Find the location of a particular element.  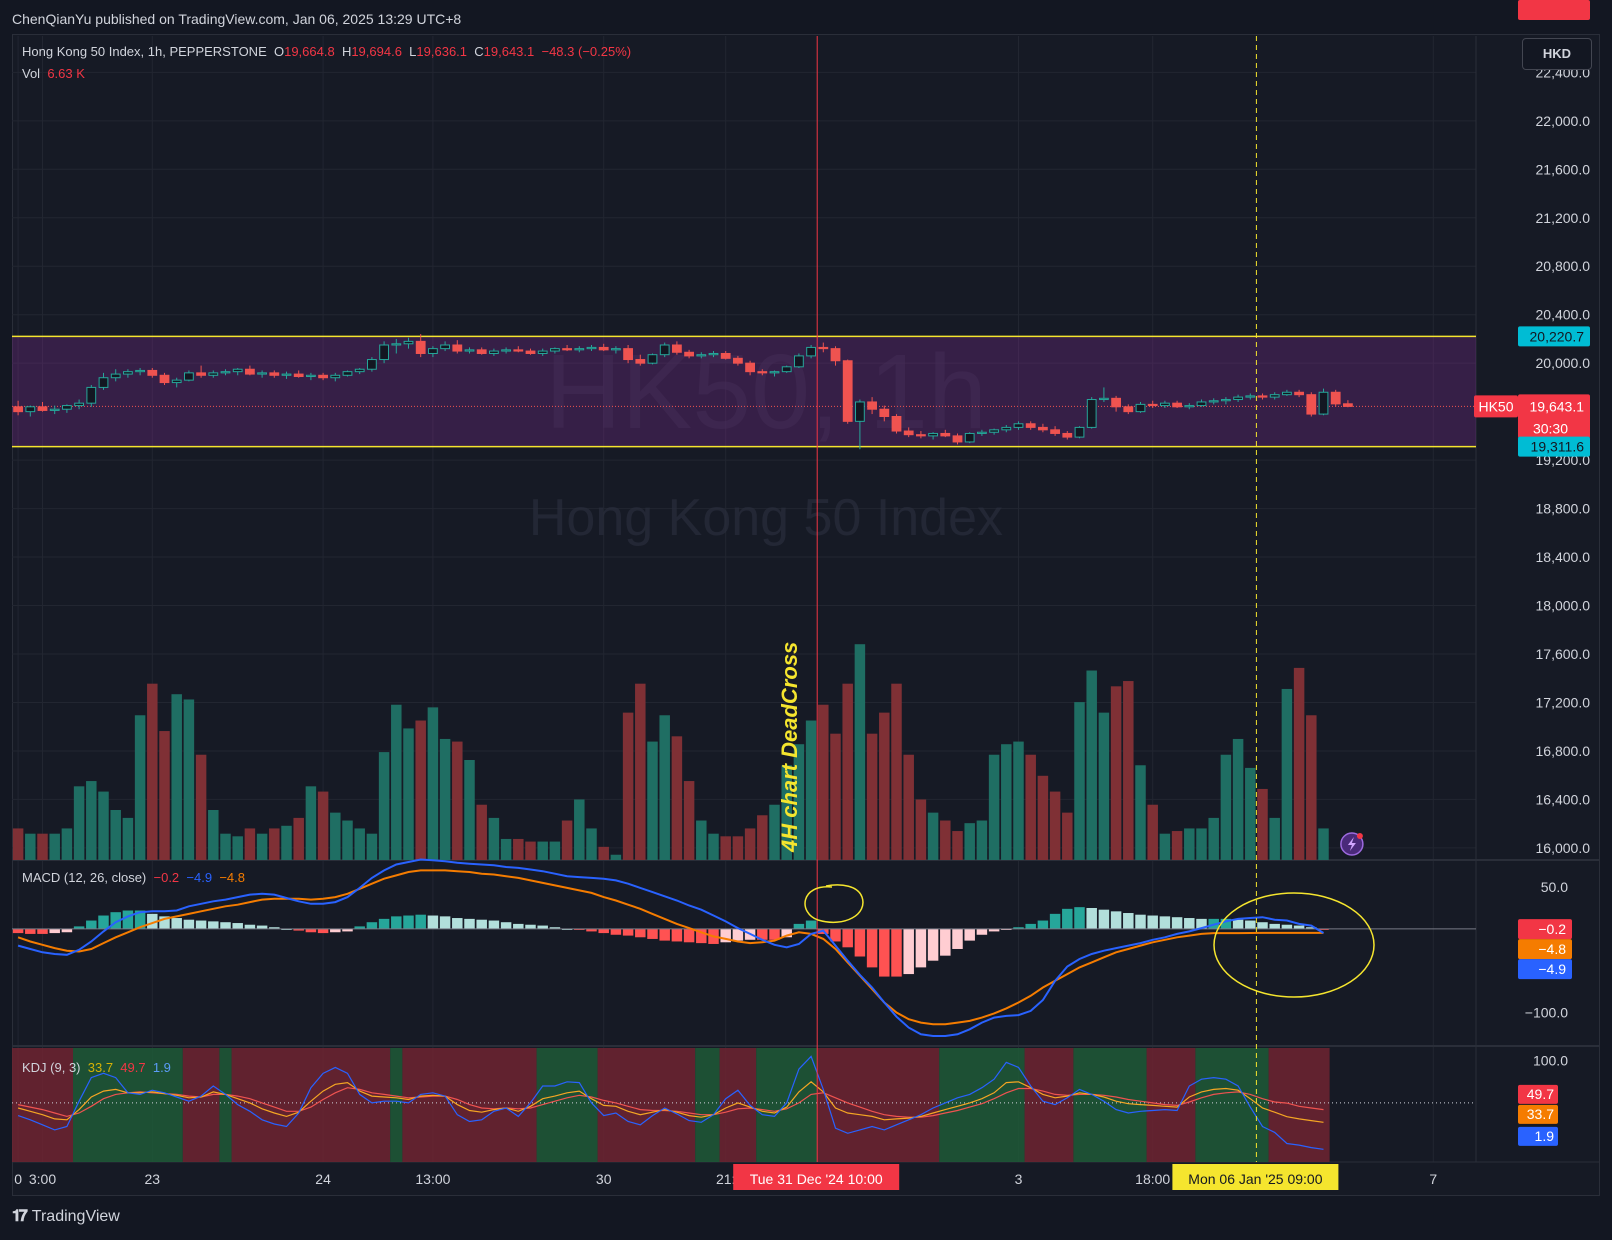

drawn-ellipse-small is located at coordinates (834, 904).